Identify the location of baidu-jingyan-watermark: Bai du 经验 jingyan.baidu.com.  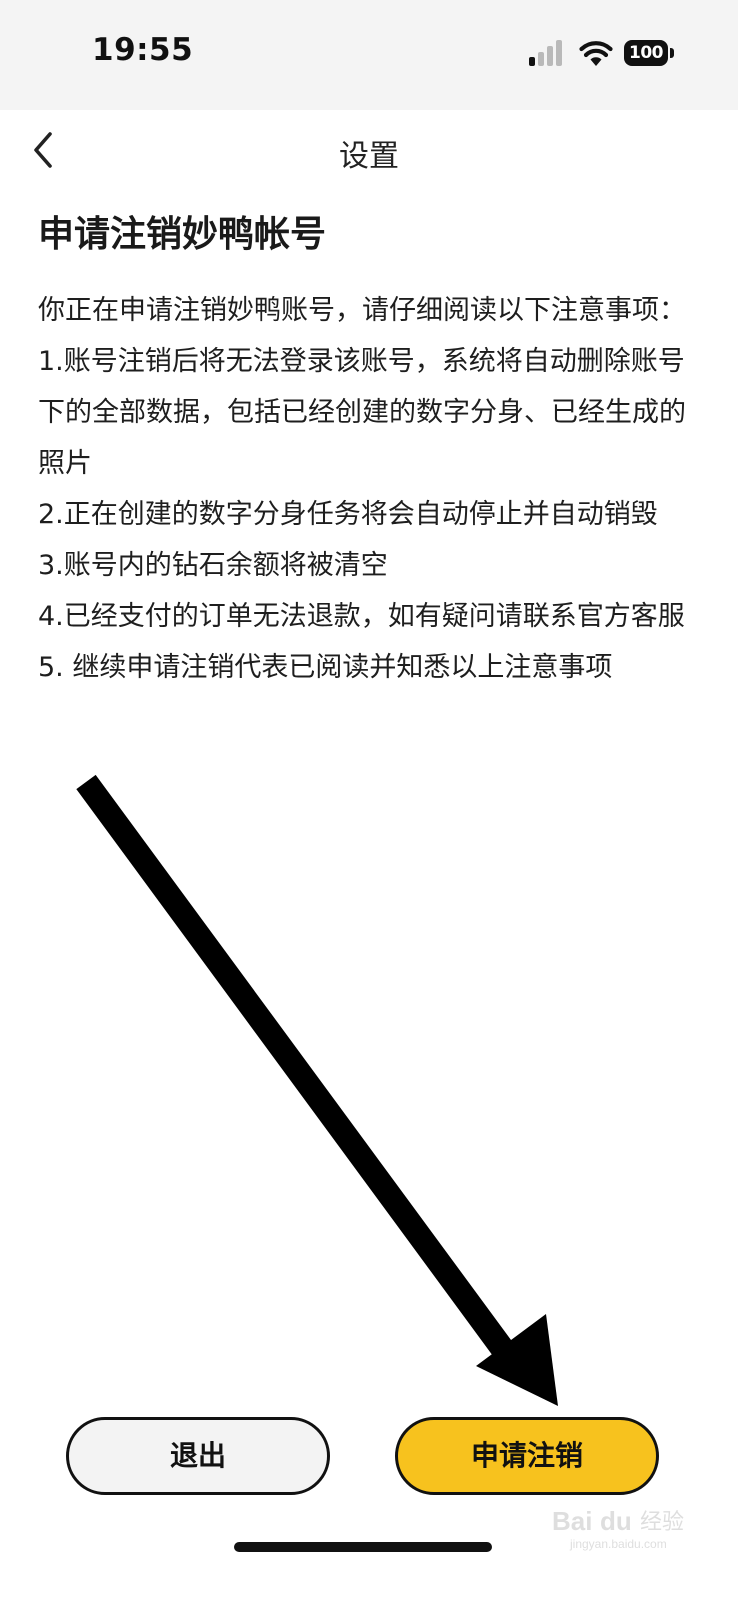
(618, 1528).